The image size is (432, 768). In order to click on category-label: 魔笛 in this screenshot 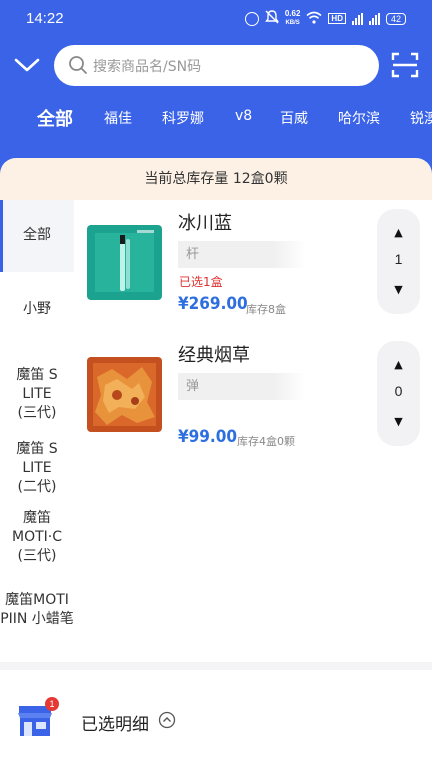, I will do `click(37, 518)`.